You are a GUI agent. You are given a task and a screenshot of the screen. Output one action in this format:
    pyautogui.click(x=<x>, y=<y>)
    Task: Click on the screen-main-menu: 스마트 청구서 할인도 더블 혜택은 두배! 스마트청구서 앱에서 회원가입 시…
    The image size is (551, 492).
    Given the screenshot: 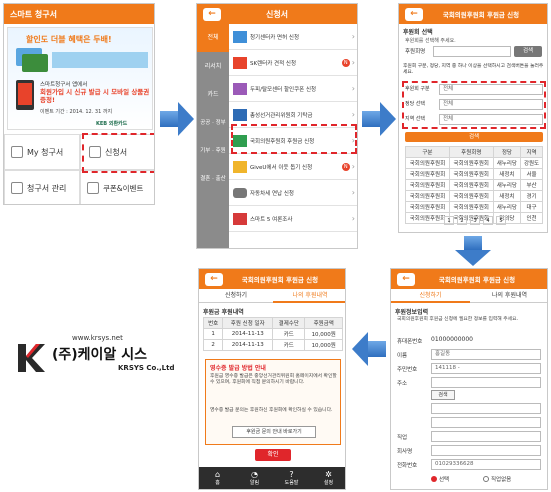 What is the action you would take?
    pyautogui.click(x=79, y=104)
    